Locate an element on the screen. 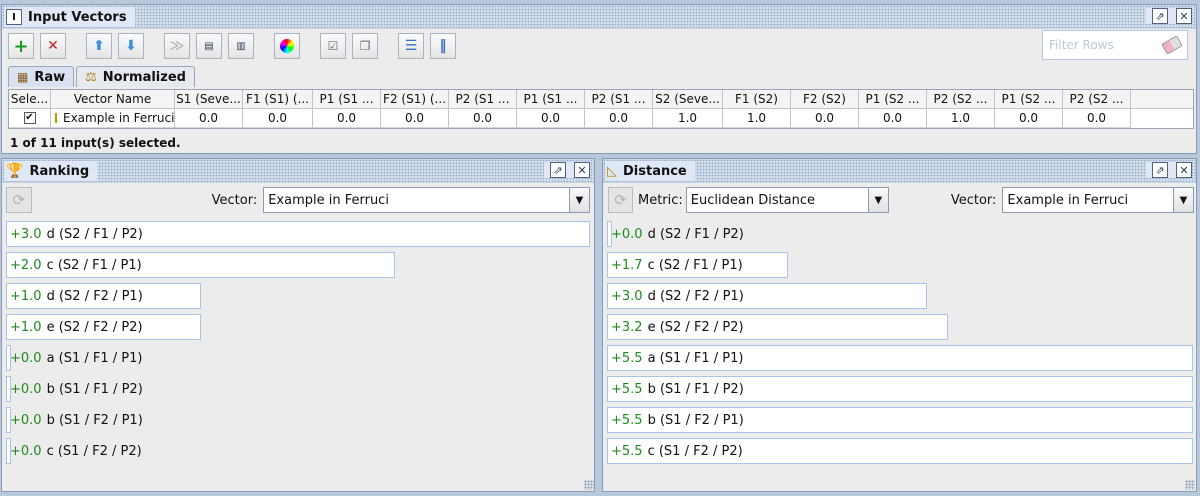  list-item: +5.5 a (S1 / F1 / P1) is located at coordinates (900, 358).